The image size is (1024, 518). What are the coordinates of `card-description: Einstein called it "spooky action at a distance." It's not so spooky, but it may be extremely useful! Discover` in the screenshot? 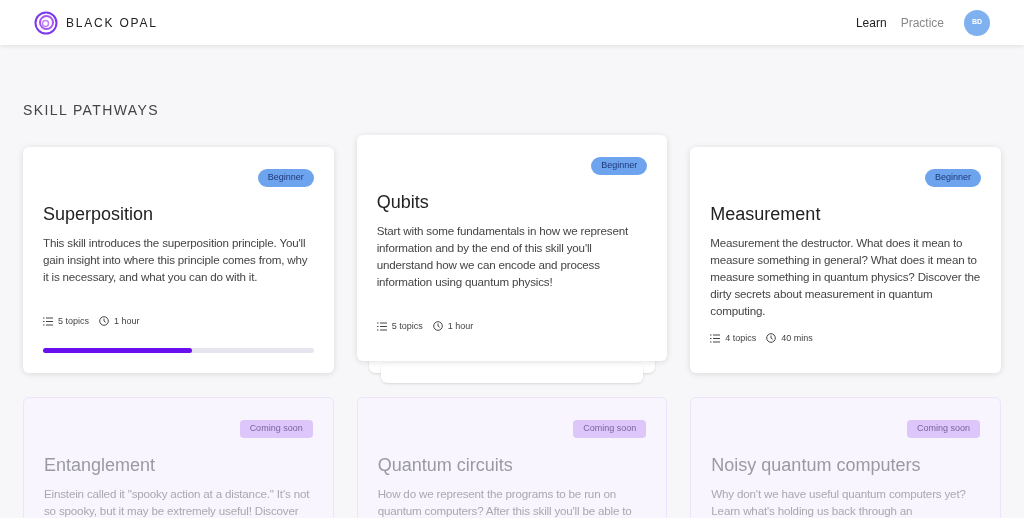 It's located at (177, 501).